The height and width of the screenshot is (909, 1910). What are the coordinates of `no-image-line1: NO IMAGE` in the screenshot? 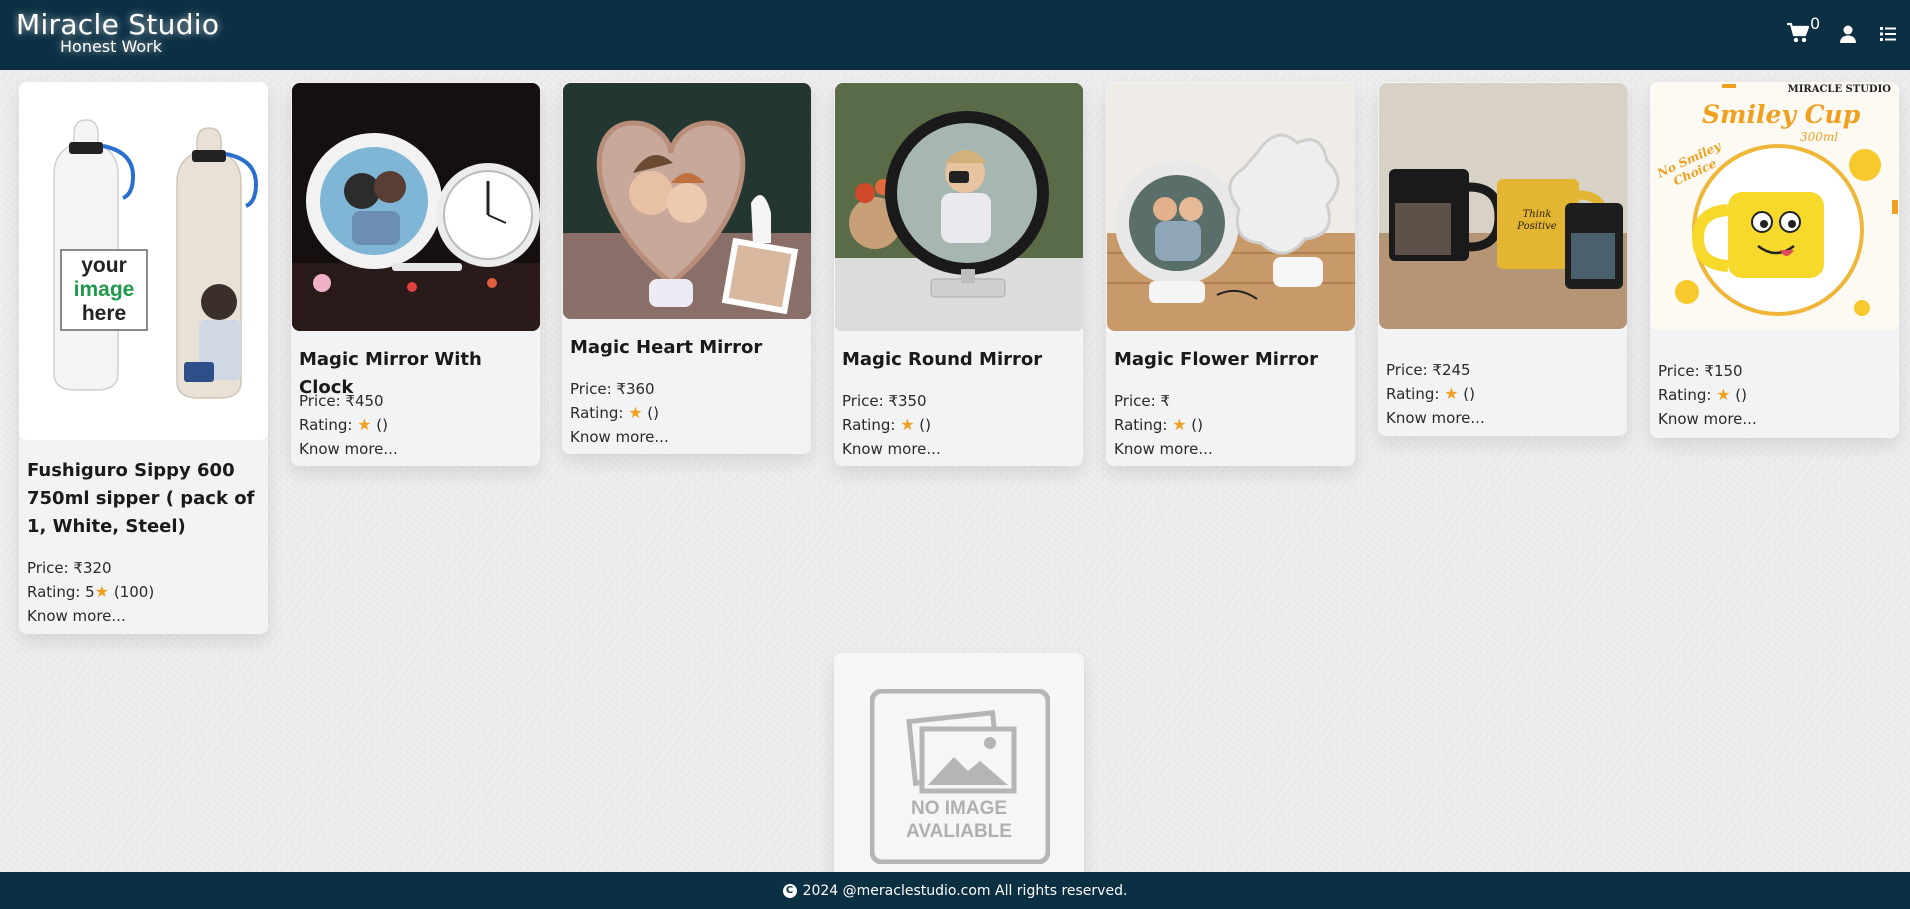 It's located at (959, 808).